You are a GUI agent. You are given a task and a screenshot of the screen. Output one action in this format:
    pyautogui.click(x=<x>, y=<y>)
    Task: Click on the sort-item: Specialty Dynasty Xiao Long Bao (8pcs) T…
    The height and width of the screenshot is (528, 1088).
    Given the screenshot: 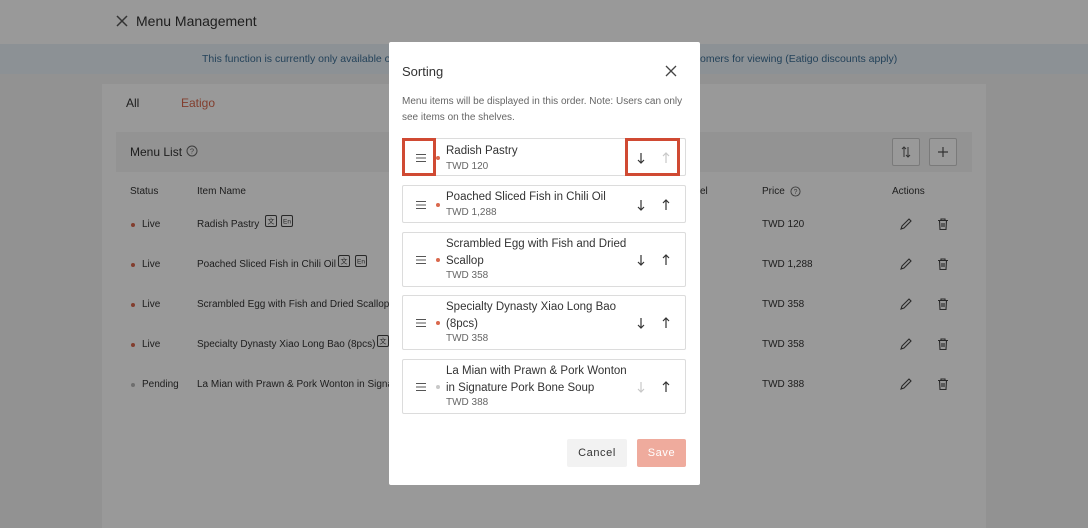 What is the action you would take?
    pyautogui.click(x=544, y=322)
    